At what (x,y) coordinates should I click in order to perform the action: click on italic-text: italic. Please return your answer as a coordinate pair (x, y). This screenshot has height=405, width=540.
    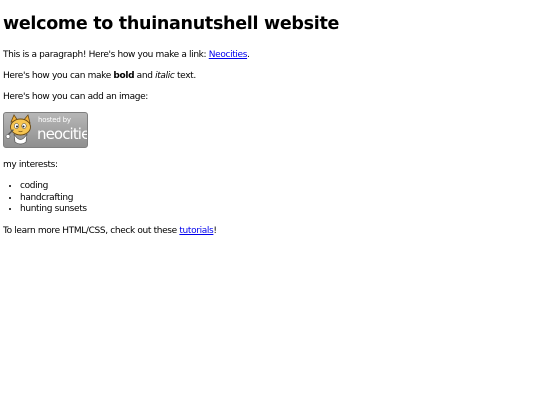
    Looking at the image, I should click on (165, 76).